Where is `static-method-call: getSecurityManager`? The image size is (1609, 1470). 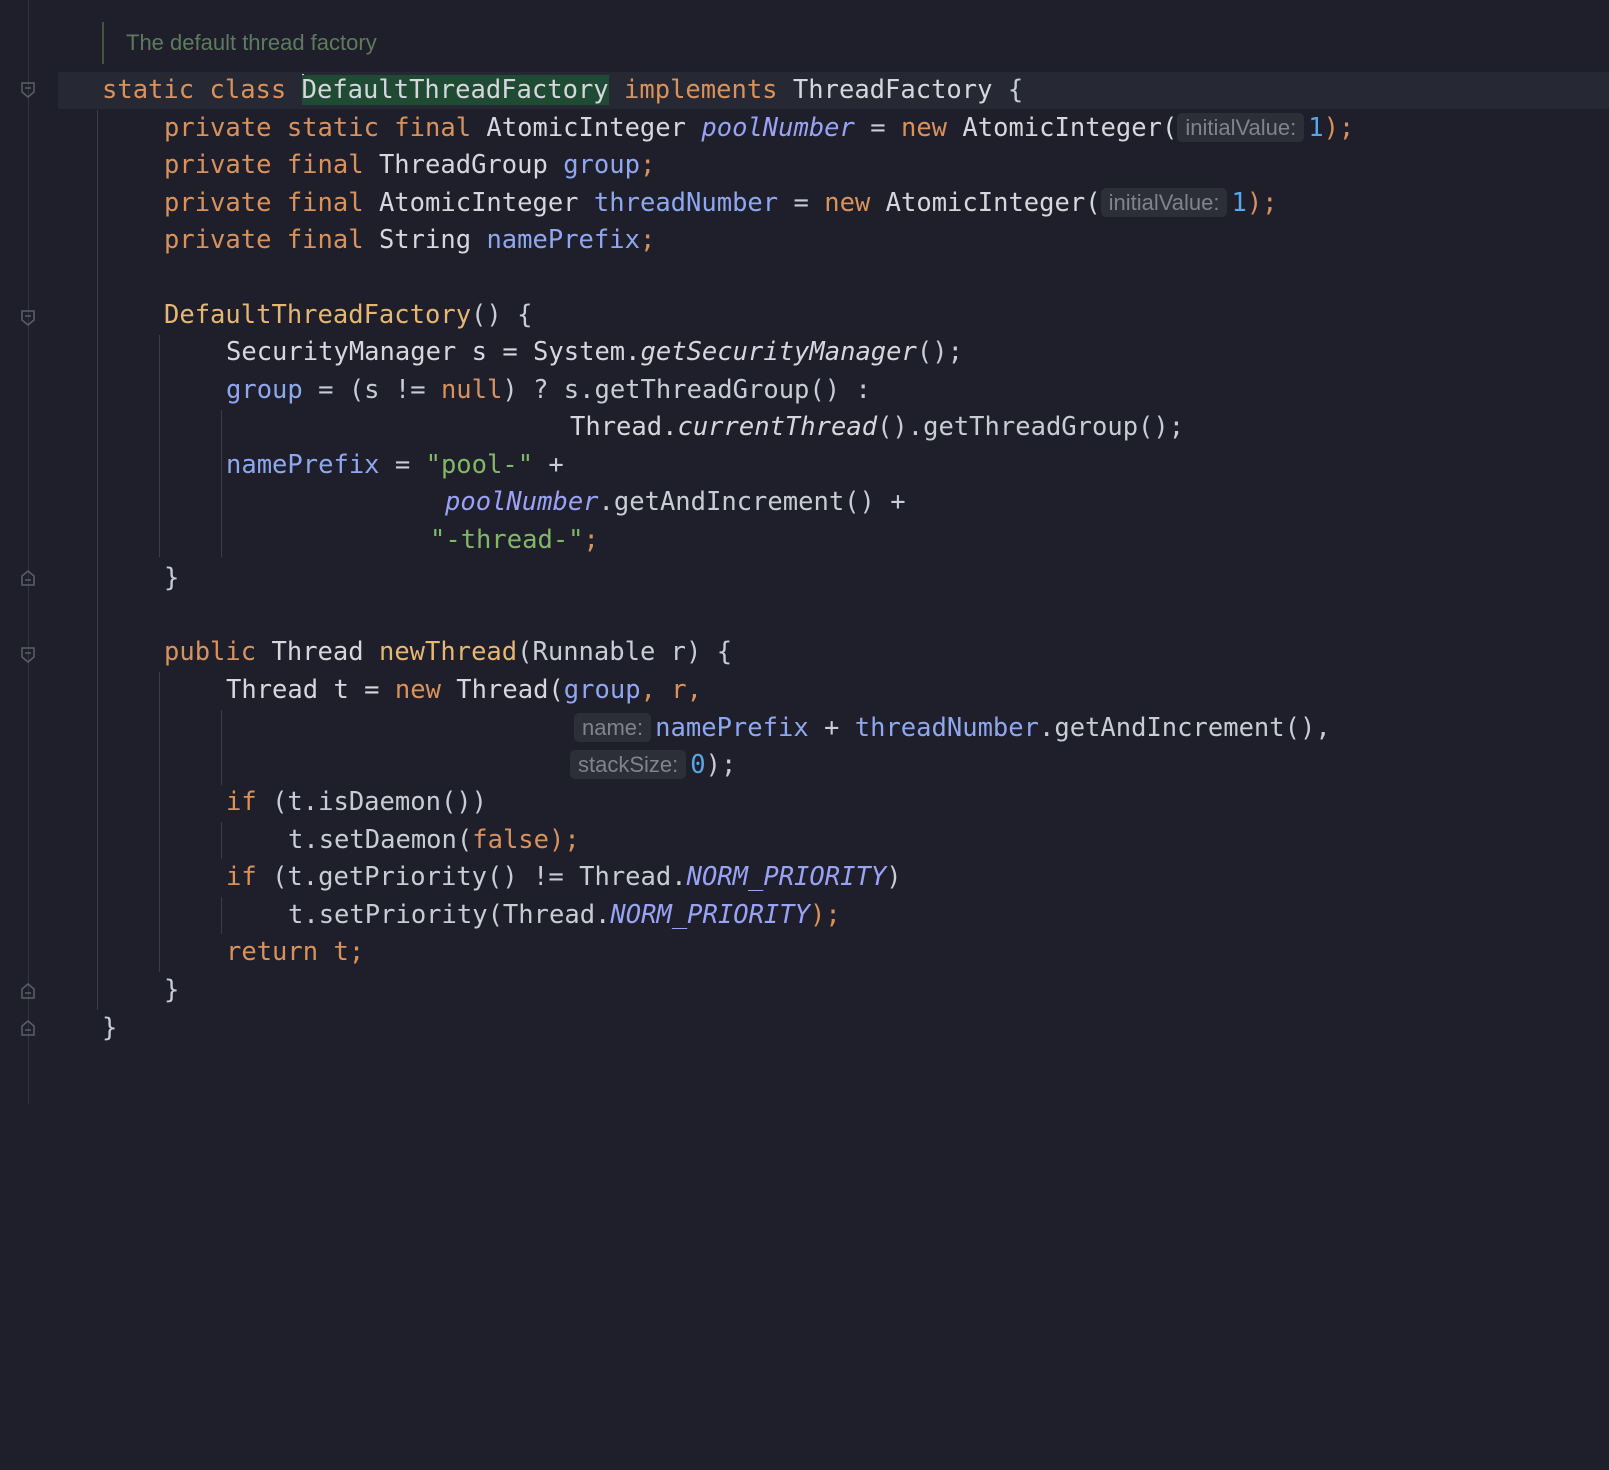
static-method-call: getSecurityManager is located at coordinates (779, 352).